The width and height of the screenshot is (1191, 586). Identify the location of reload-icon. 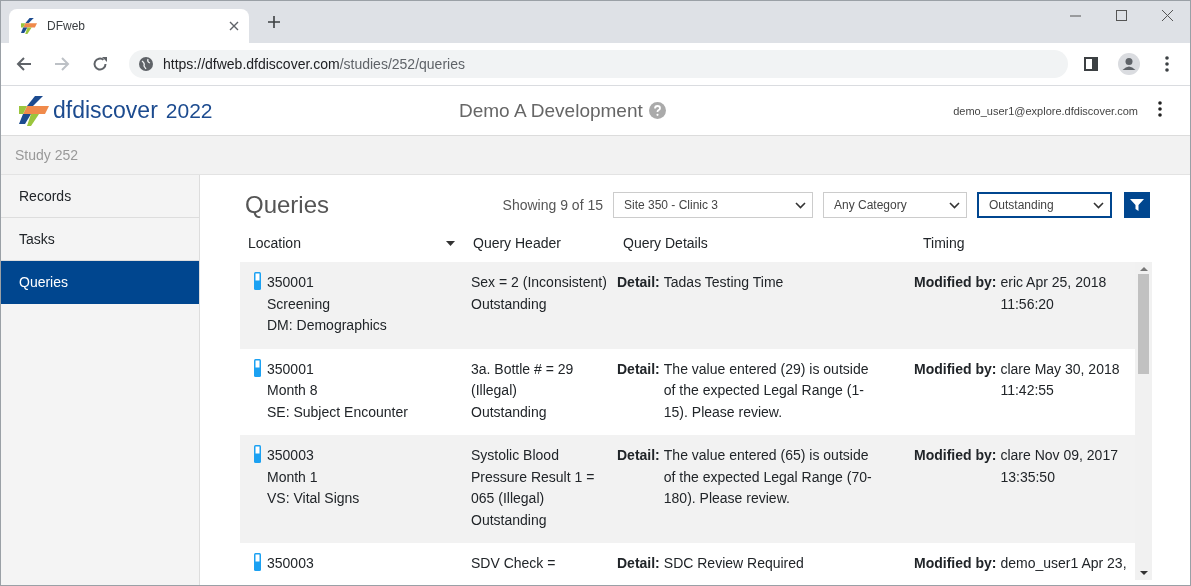
(100, 64).